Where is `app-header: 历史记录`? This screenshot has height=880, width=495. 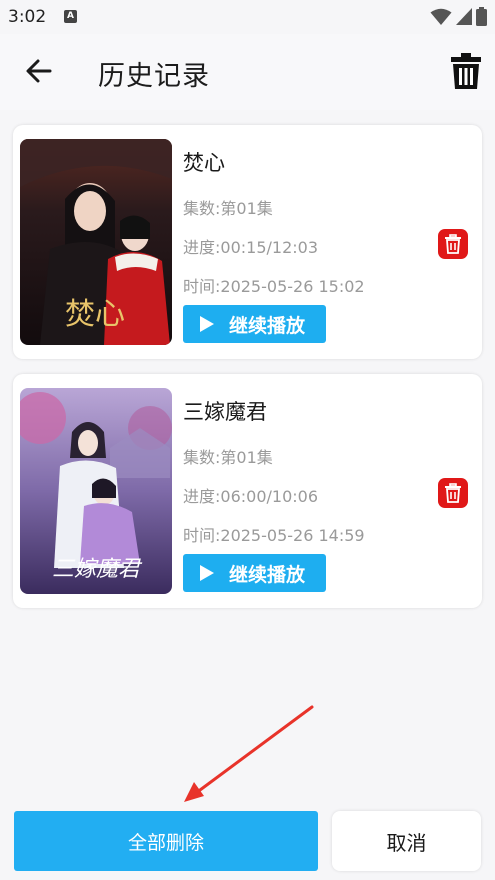
app-header: 历史记录 is located at coordinates (247, 72).